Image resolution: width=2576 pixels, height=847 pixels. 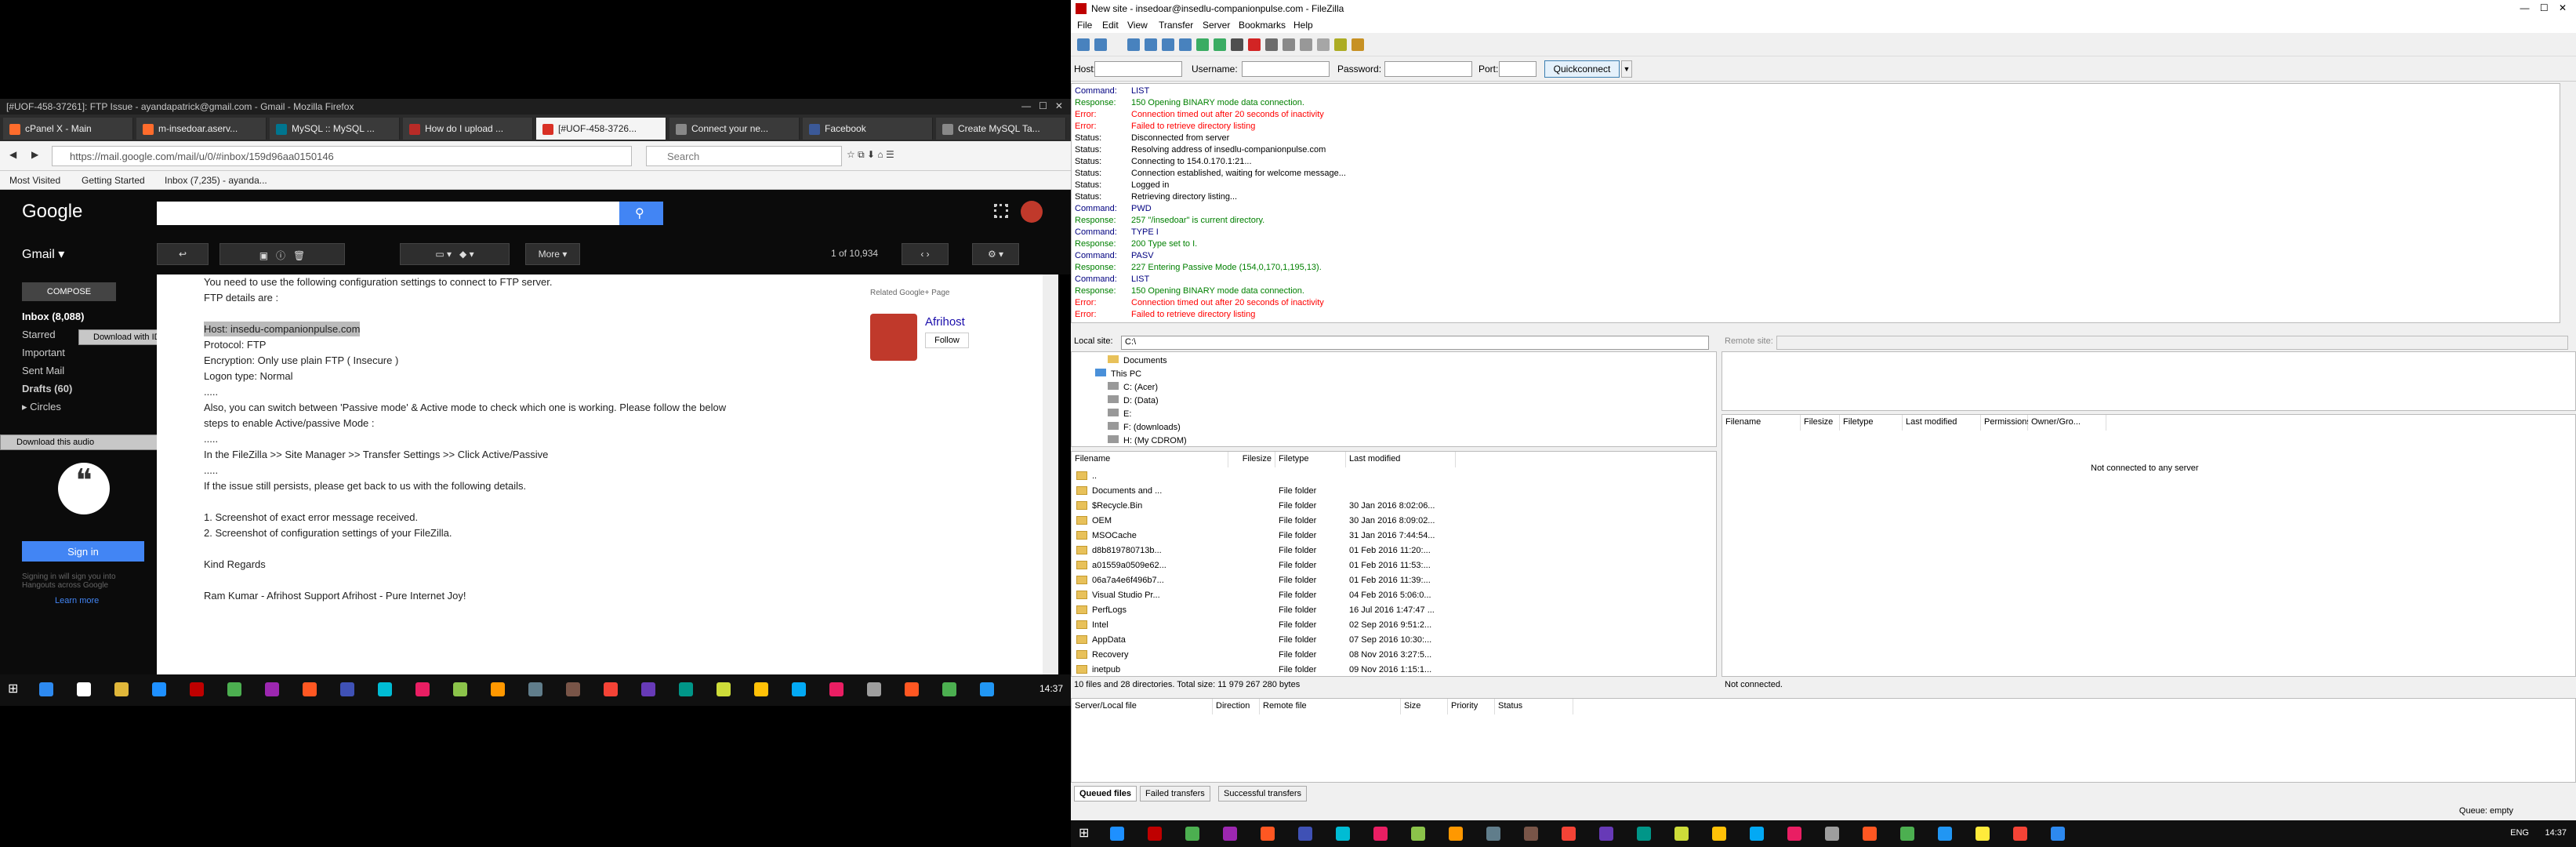 I want to click on menu-item: Help, so click(x=1303, y=25).